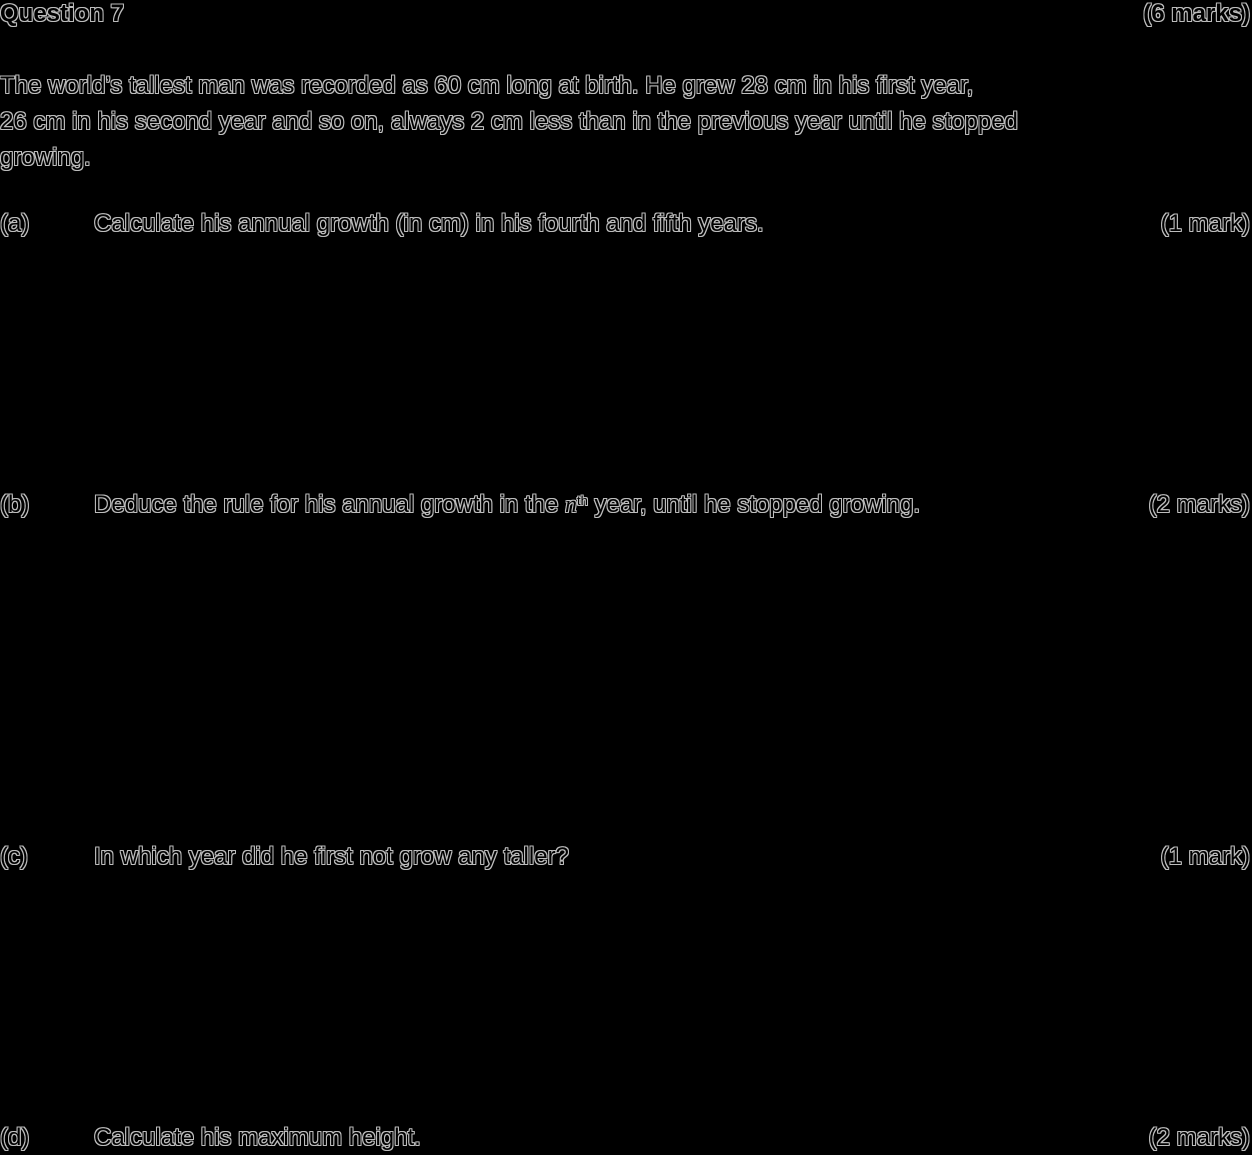  What do you see at coordinates (45, 157) in the screenshot?
I see `stem-line-3: growing.` at bounding box center [45, 157].